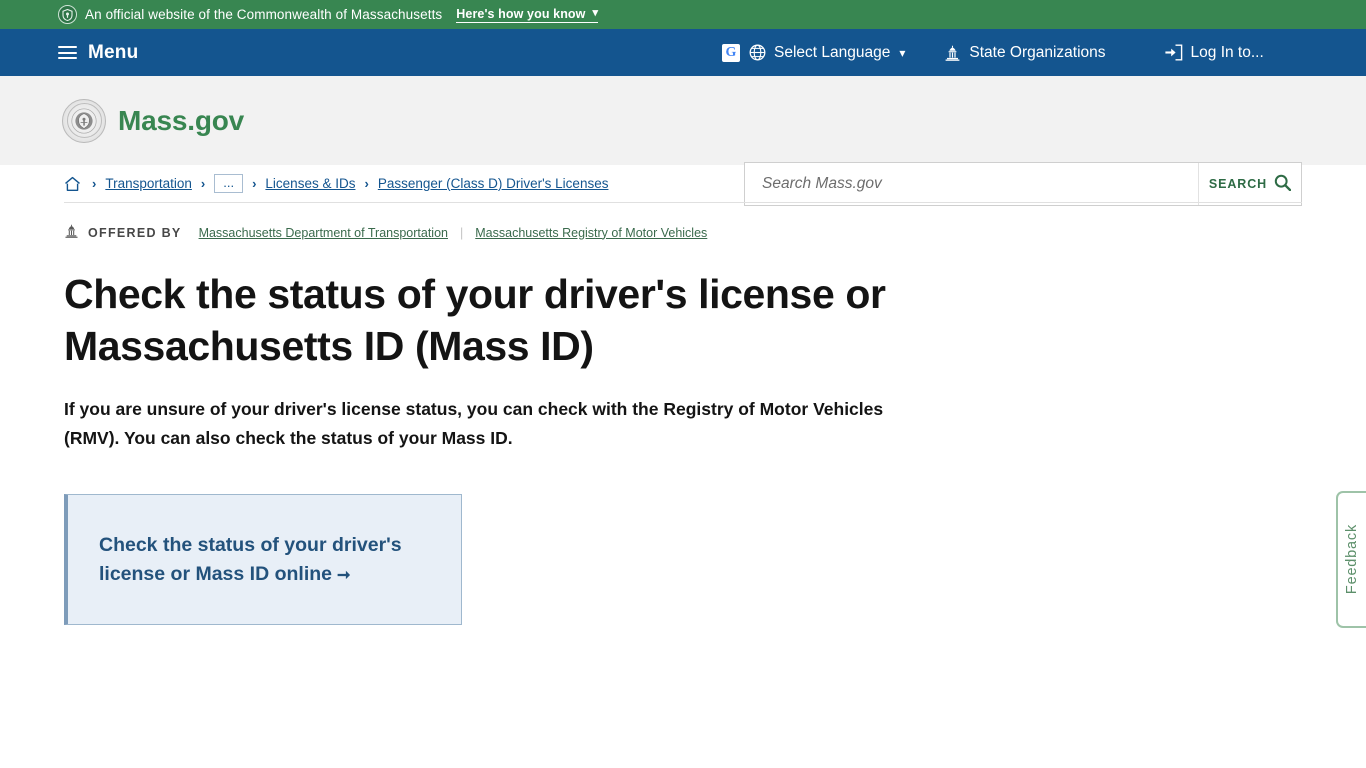  Describe the element at coordinates (1037, 52) in the screenshot. I see `state-organizations-label: State Organizations` at that location.